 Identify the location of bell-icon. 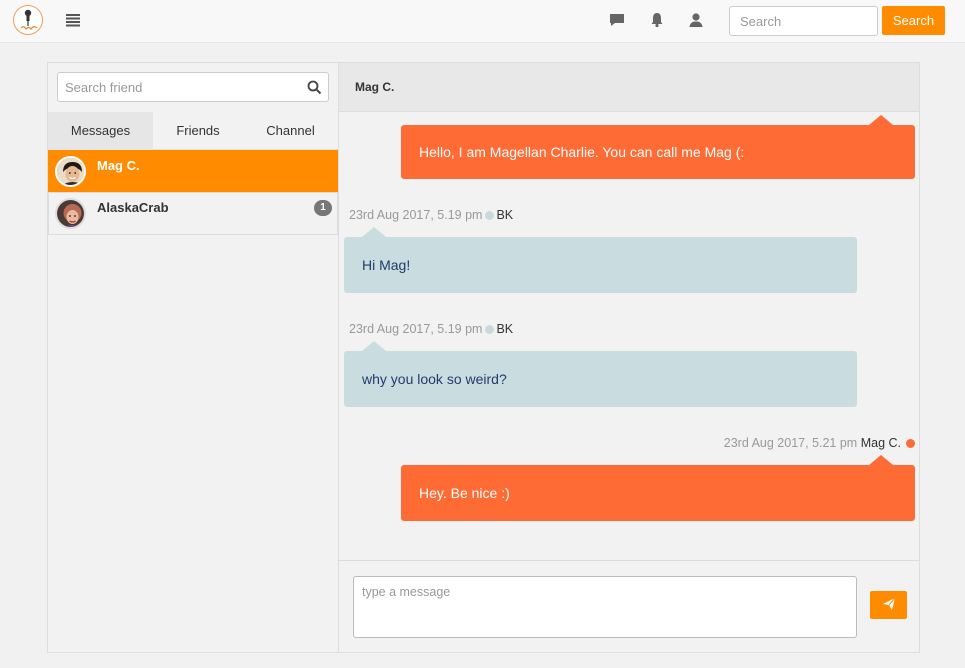
(657, 20).